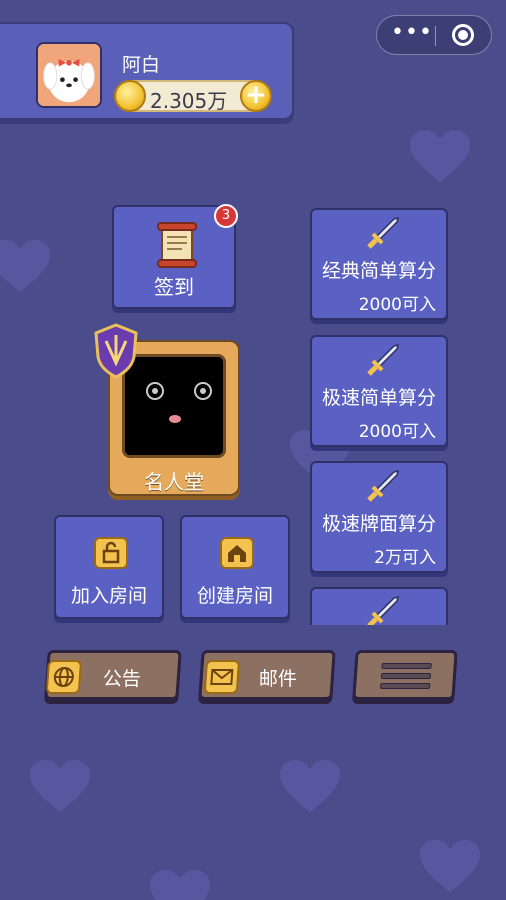 The width and height of the screenshot is (506, 900). I want to click on mode-partial-button, so click(379, 606).